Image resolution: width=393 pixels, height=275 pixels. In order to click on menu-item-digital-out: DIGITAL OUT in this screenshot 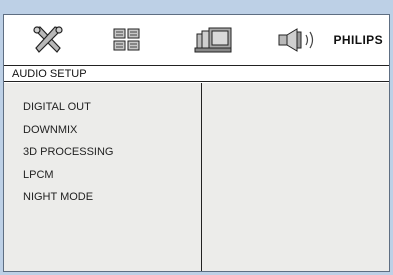, I will do `click(68, 107)`.